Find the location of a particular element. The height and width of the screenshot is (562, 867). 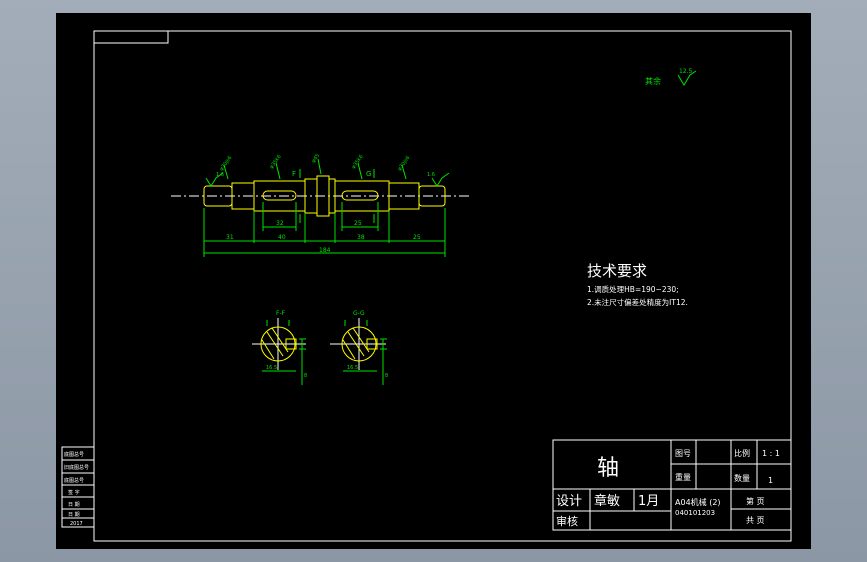

svg-text: F-F is located at coordinates (281, 313).